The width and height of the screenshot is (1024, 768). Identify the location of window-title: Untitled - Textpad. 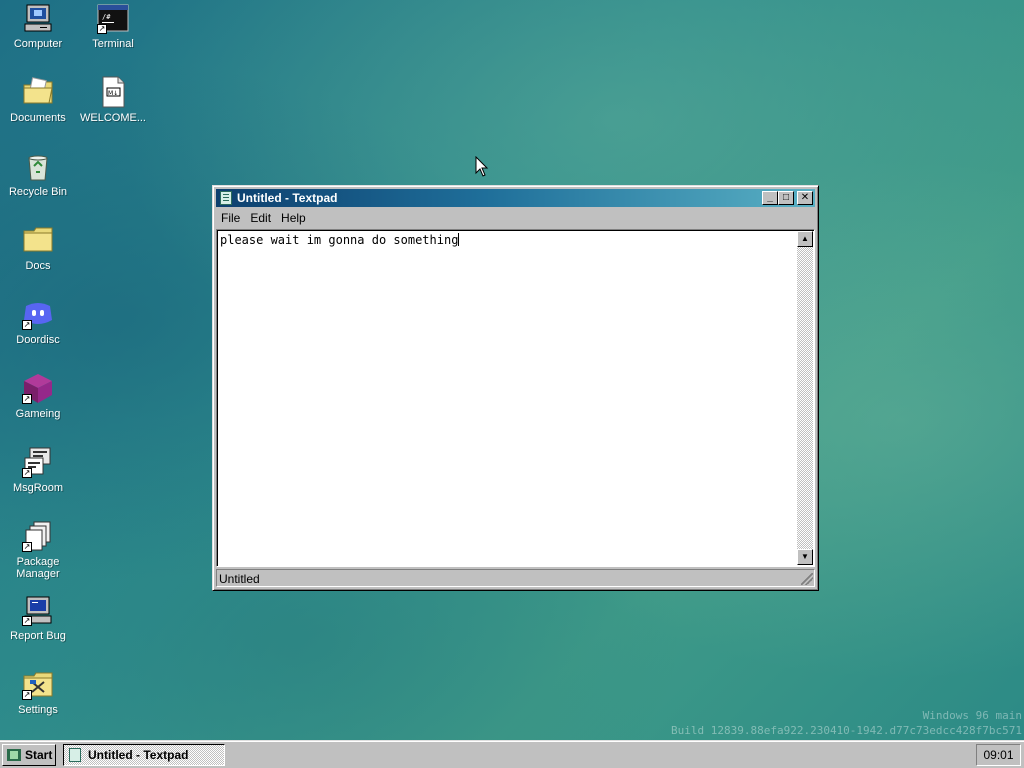
(287, 198).